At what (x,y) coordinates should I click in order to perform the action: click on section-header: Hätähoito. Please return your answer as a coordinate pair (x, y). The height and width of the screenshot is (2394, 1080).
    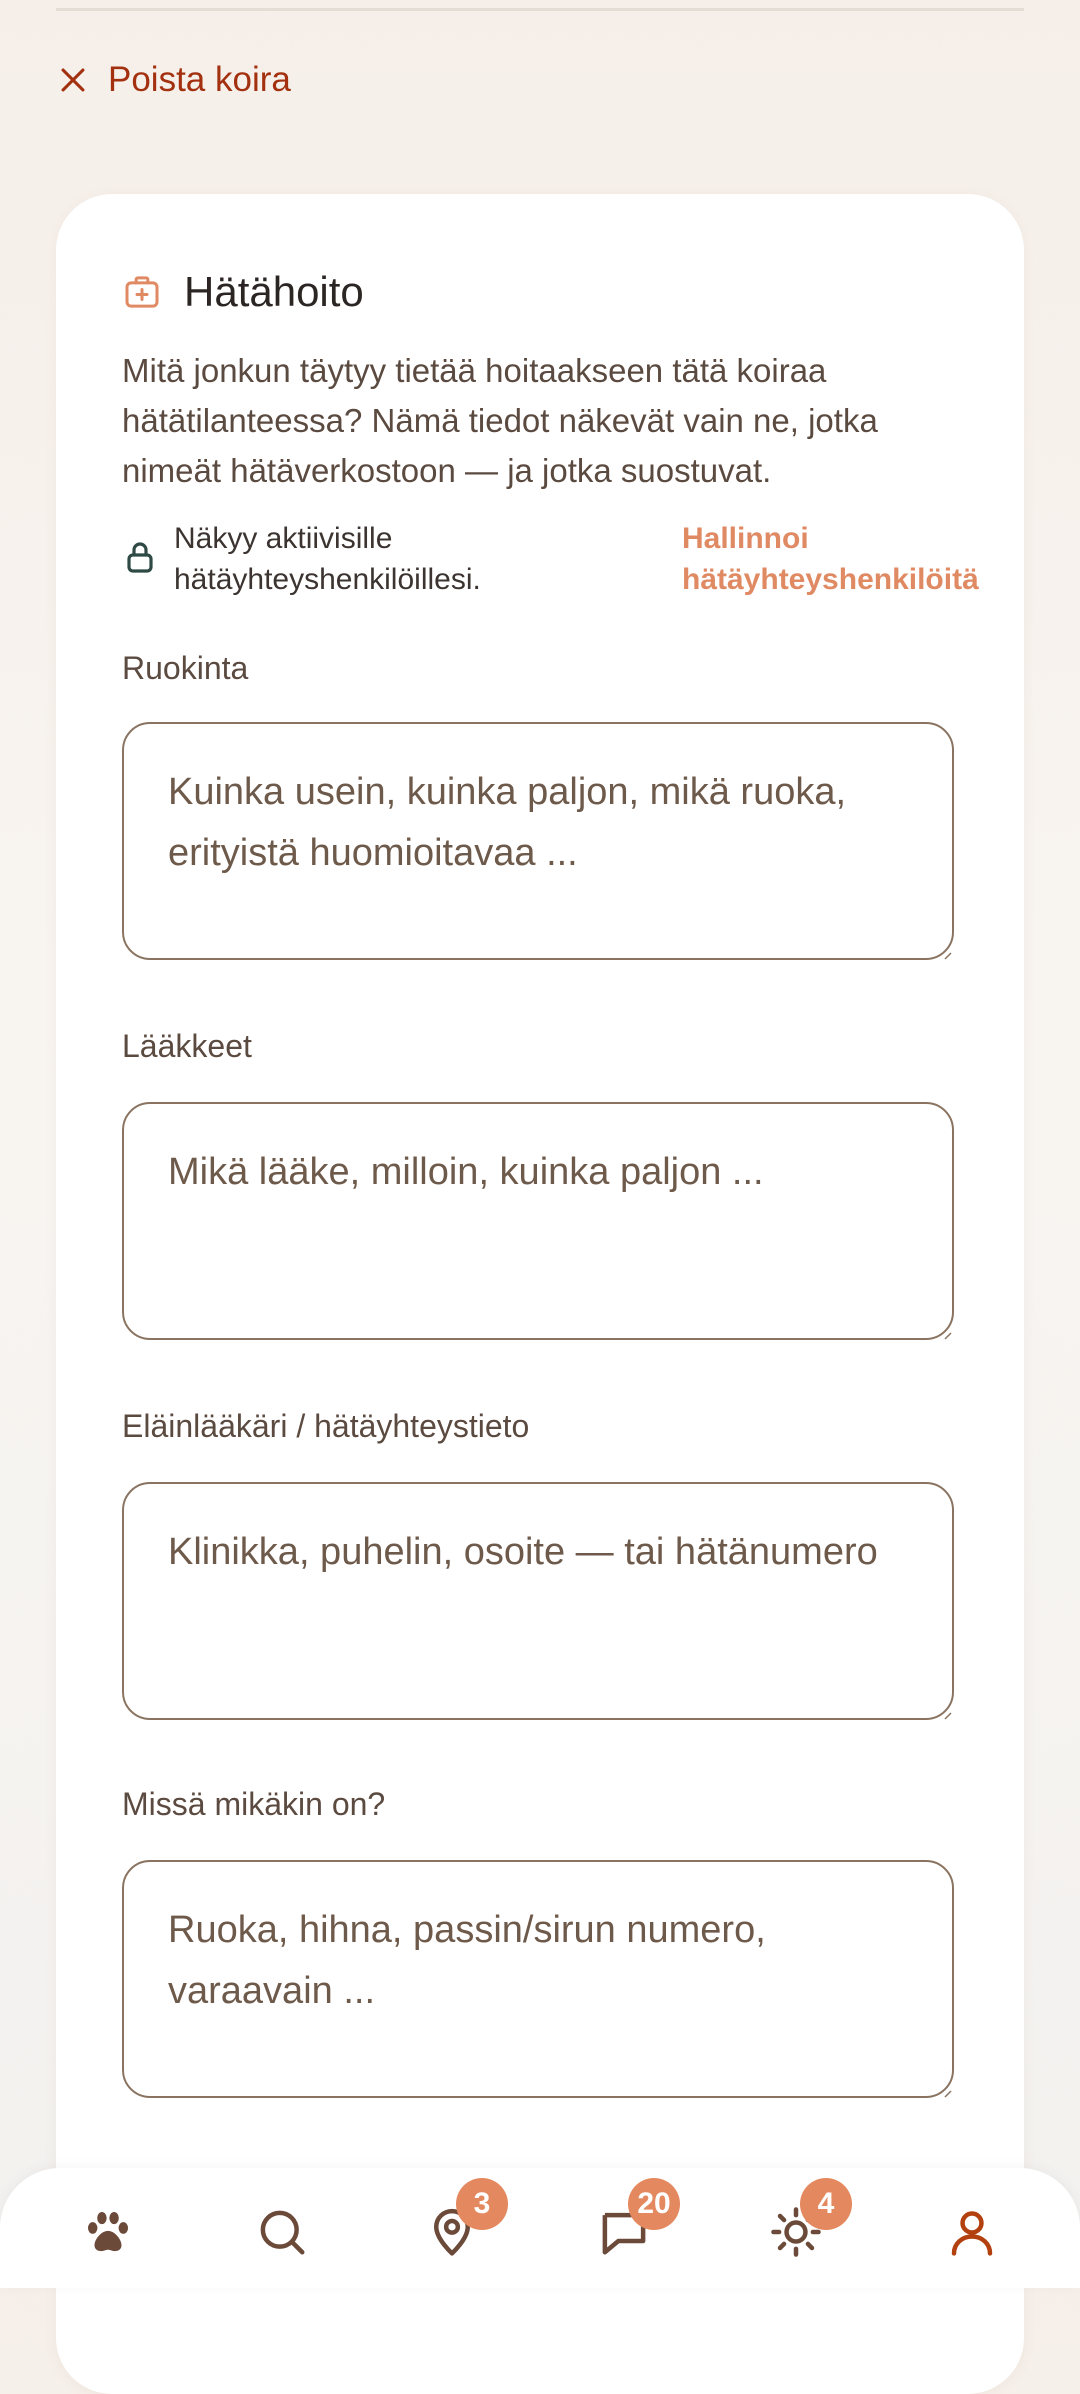
    Looking at the image, I should click on (243, 292).